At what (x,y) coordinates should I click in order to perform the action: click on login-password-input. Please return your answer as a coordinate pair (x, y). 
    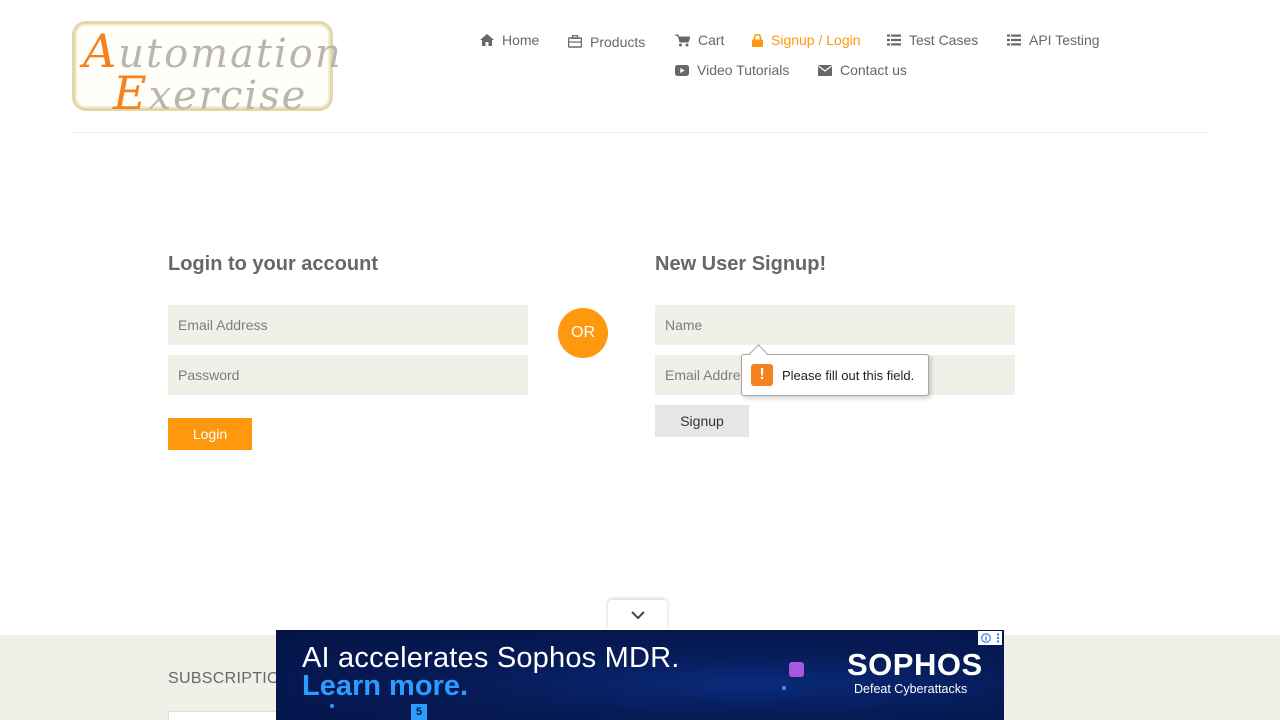
    Looking at the image, I should click on (348, 375).